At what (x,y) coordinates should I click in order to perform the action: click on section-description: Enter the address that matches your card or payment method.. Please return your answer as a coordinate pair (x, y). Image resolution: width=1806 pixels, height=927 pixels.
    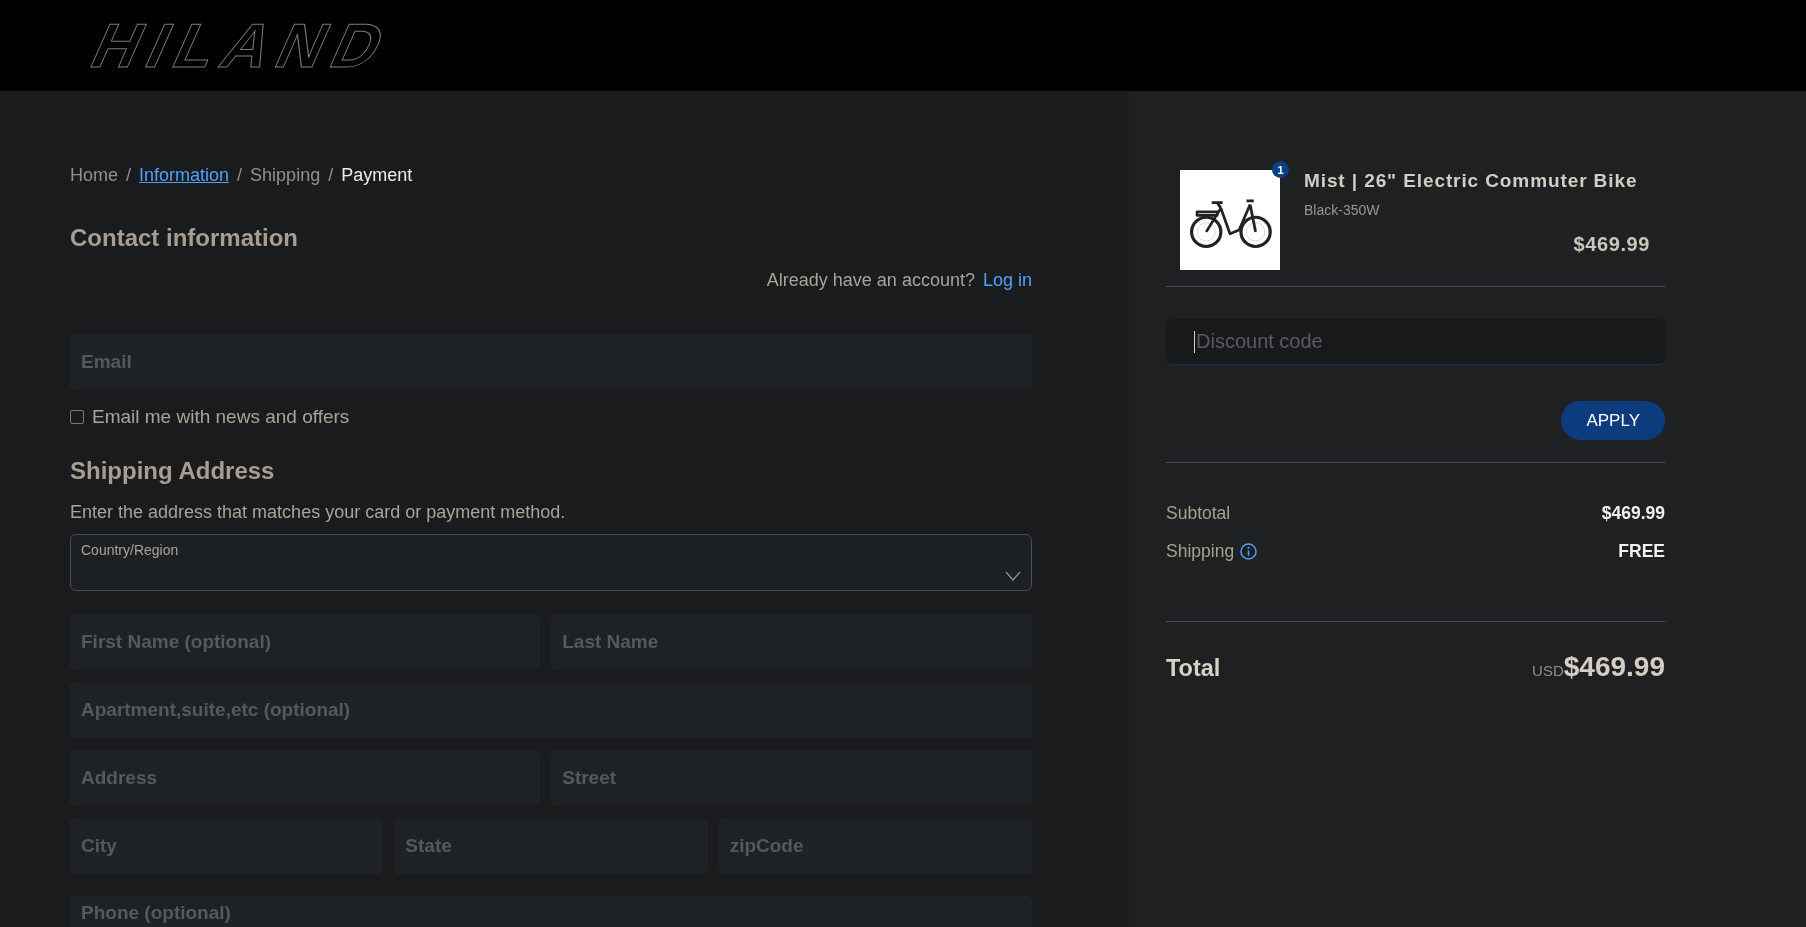
    Looking at the image, I should click on (318, 512).